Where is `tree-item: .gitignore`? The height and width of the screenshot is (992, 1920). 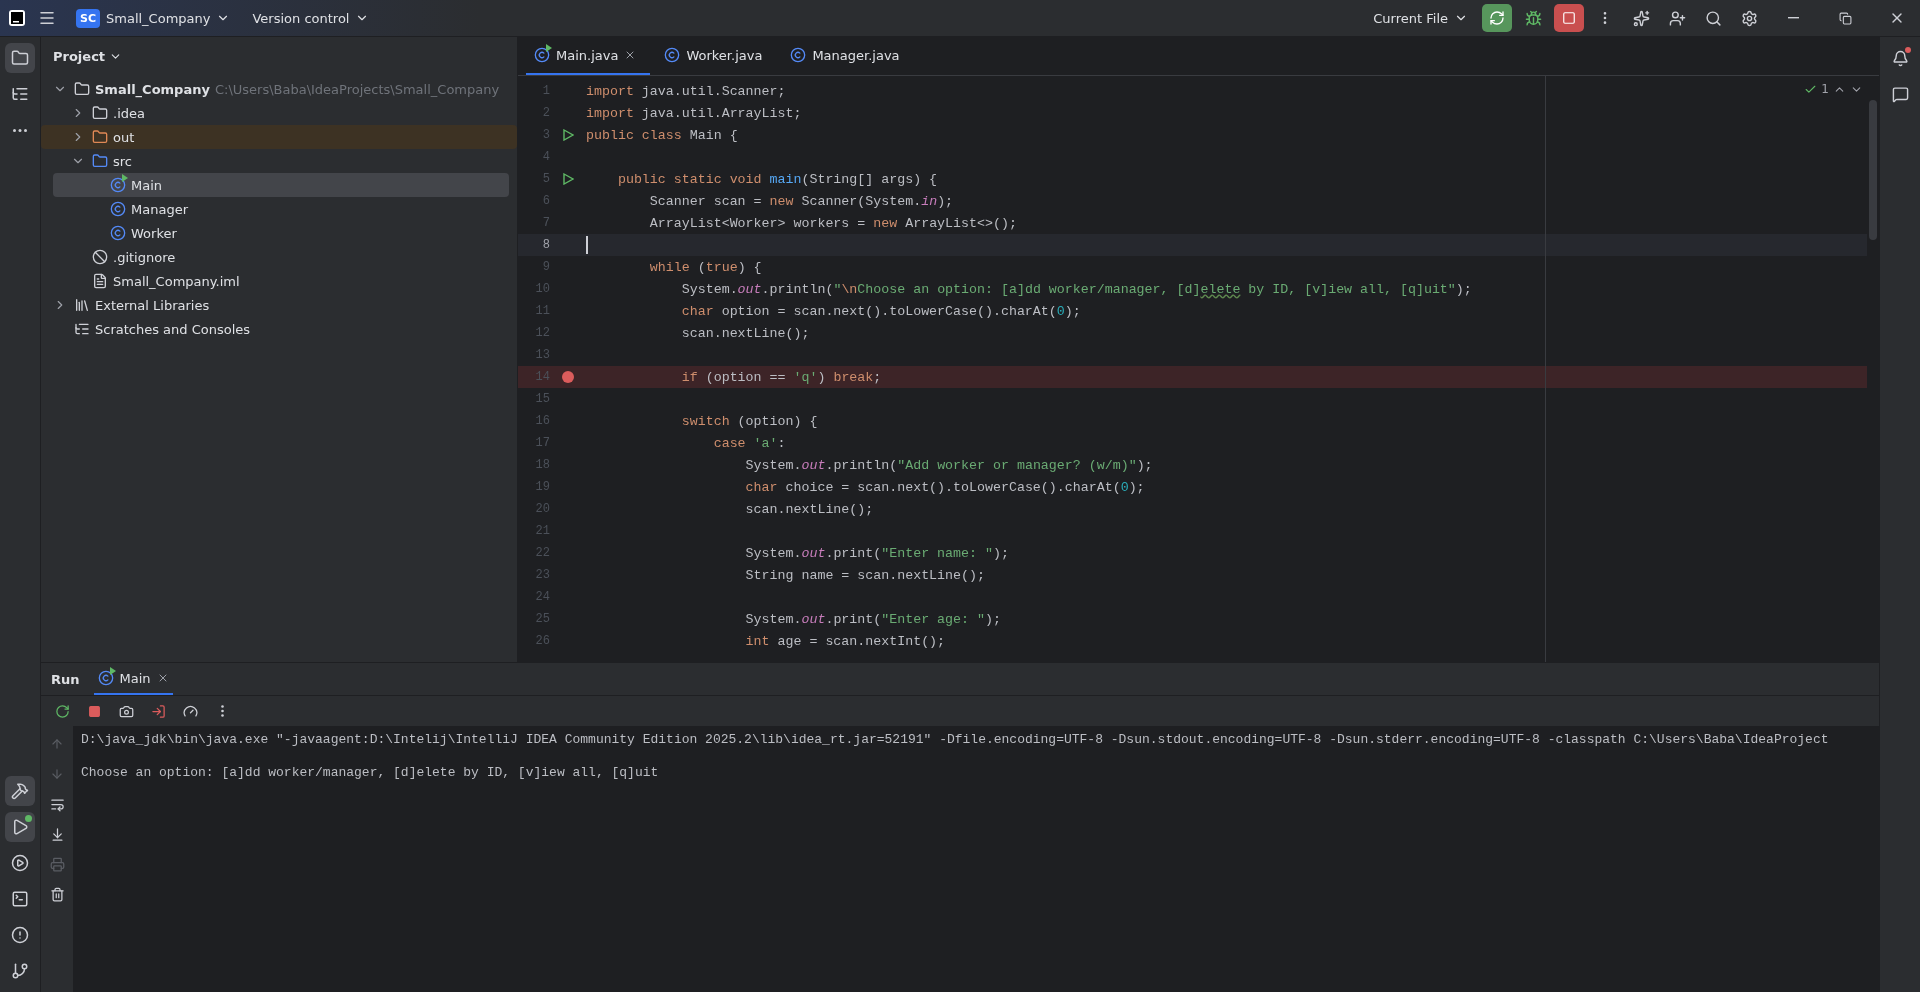 tree-item: .gitignore is located at coordinates (281, 257).